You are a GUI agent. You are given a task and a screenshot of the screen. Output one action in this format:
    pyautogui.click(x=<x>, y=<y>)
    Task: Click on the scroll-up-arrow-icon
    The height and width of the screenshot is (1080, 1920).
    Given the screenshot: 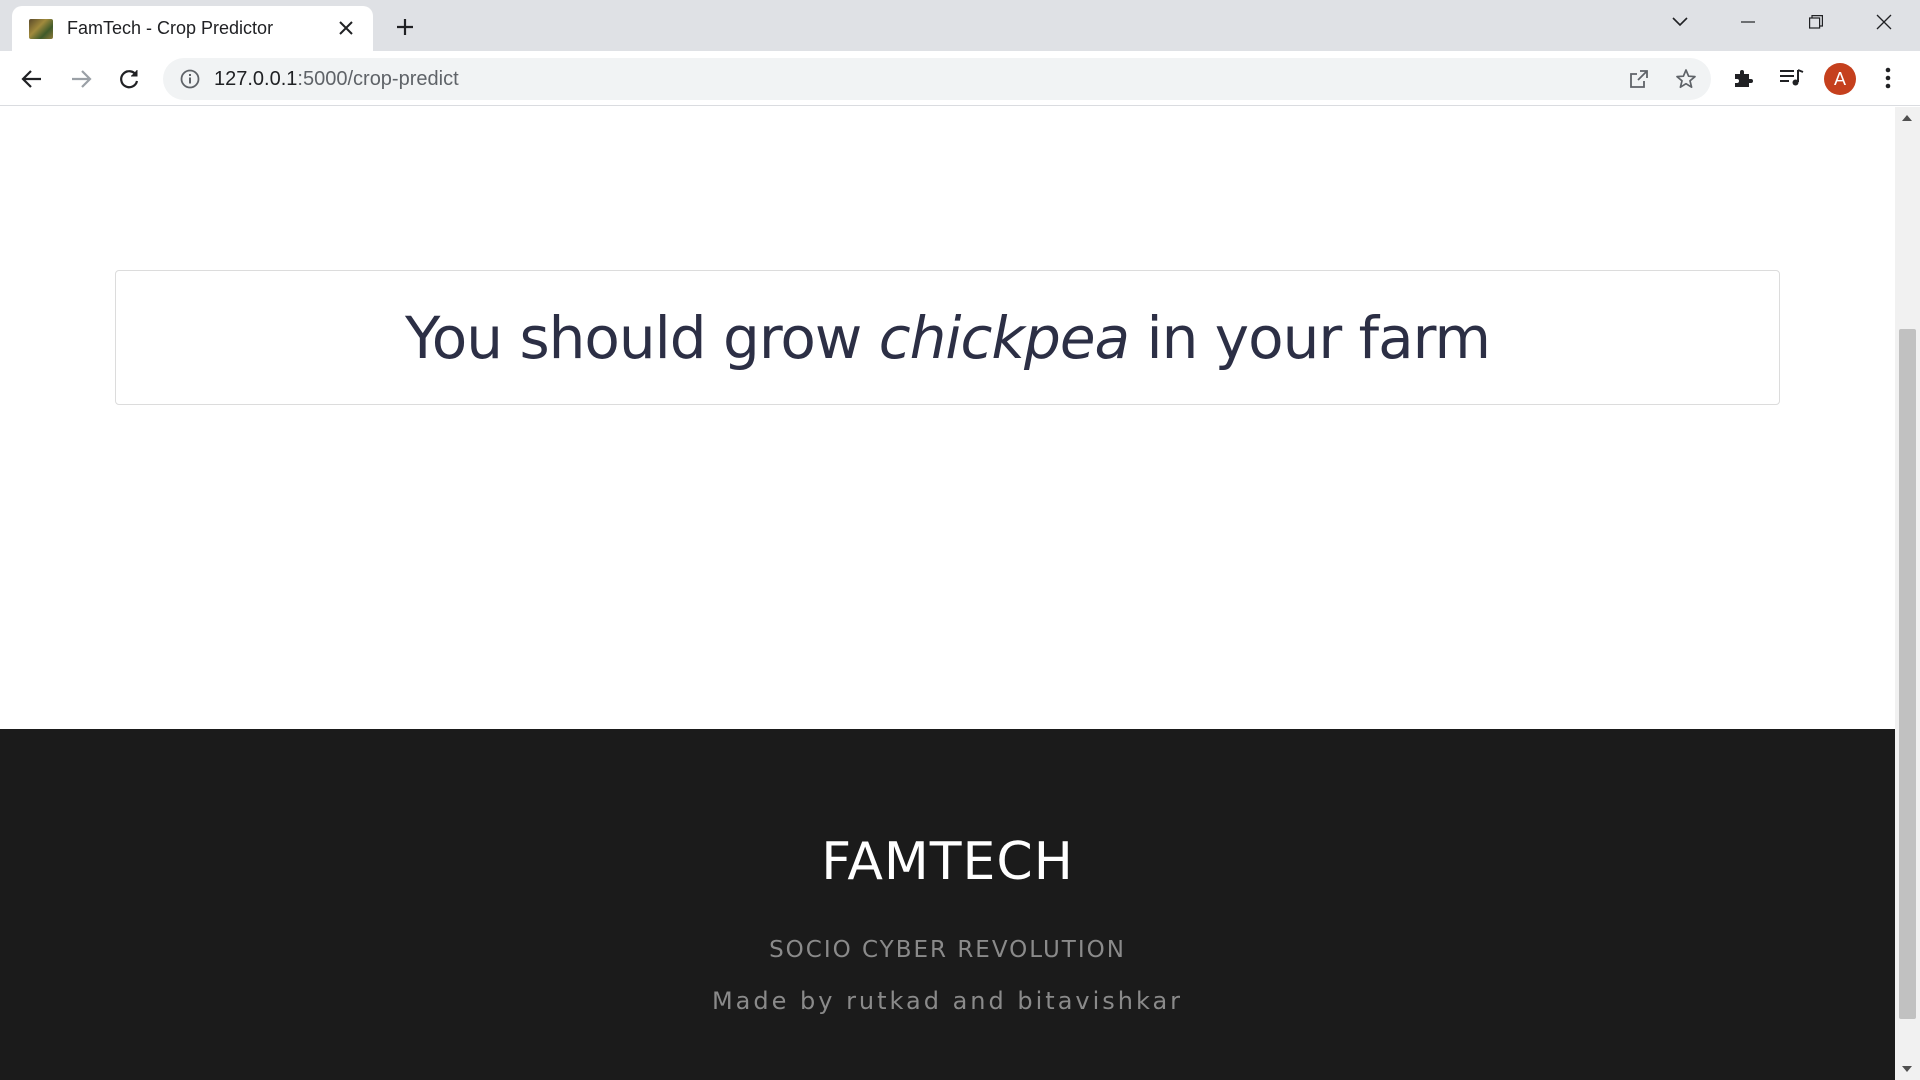 What is the action you would take?
    pyautogui.click(x=1907, y=118)
    